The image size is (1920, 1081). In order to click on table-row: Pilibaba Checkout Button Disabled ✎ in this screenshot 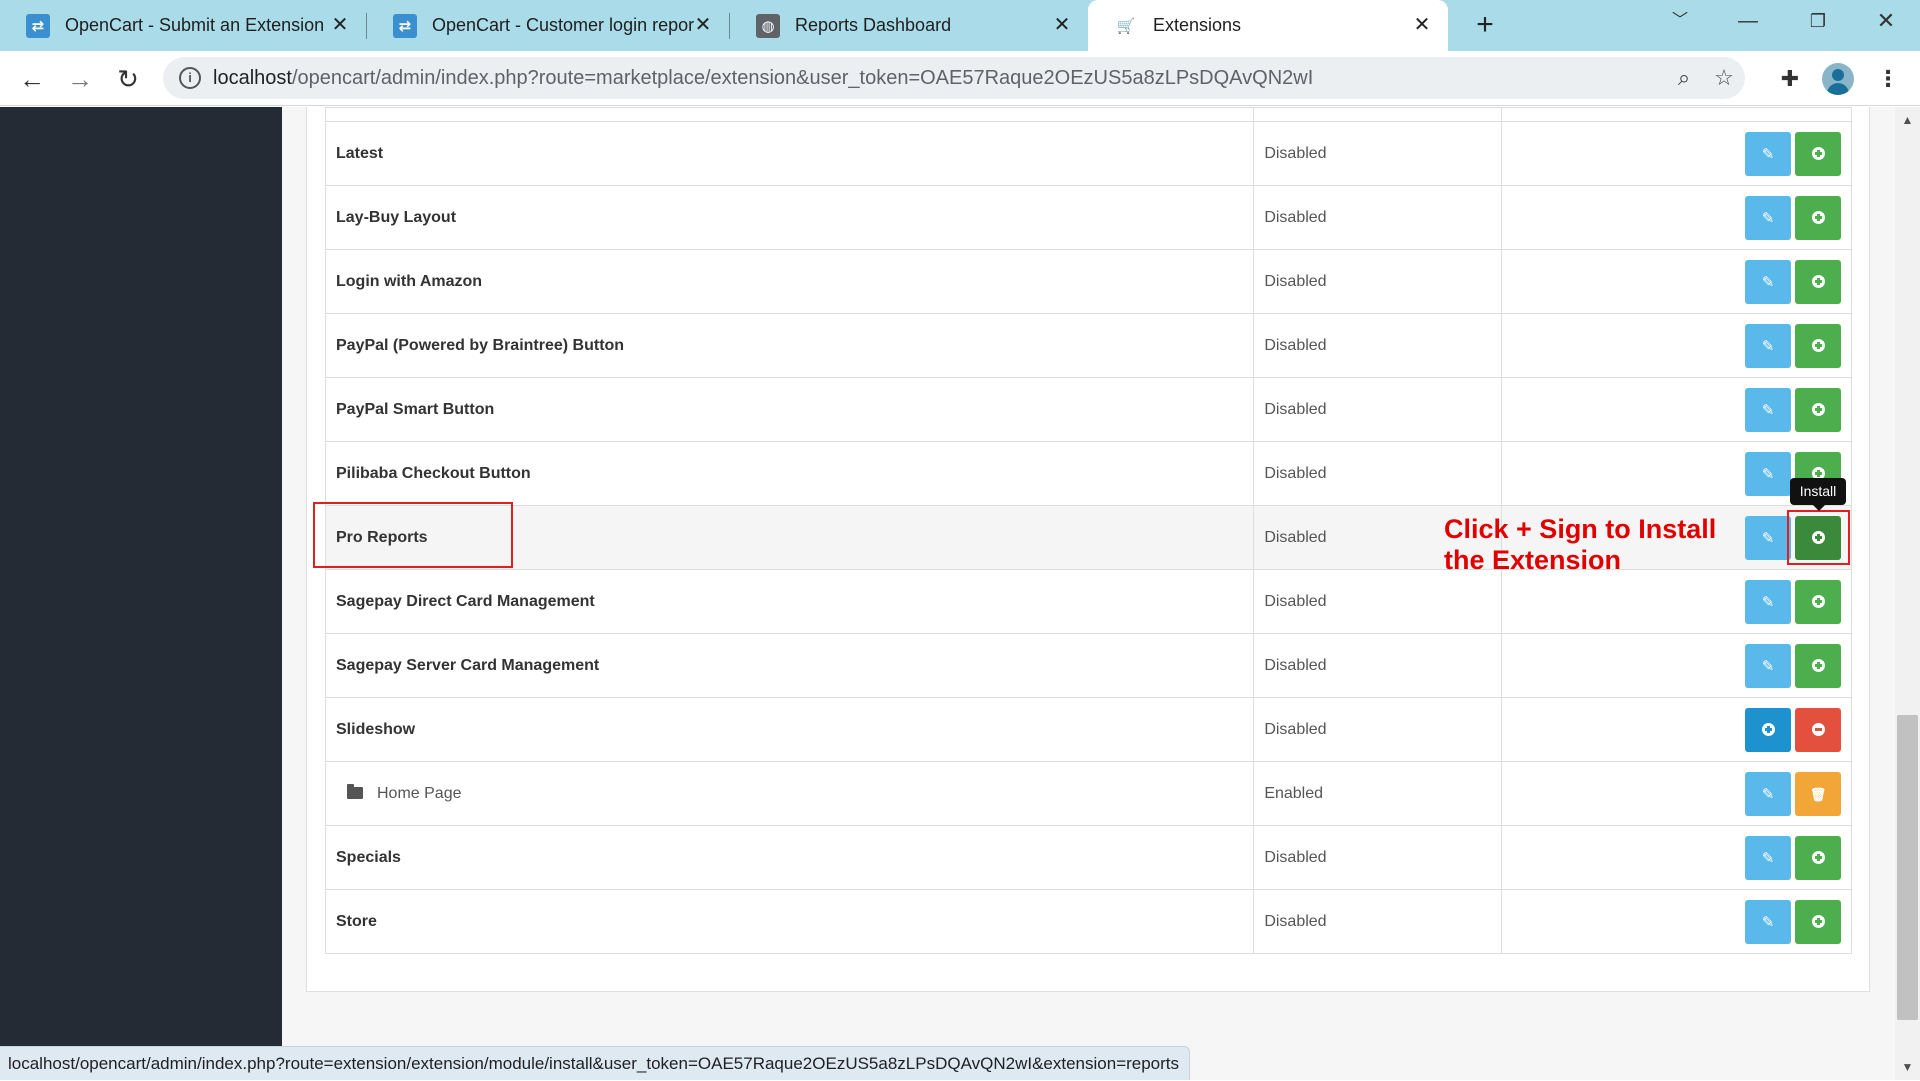, I will do `click(1088, 473)`.